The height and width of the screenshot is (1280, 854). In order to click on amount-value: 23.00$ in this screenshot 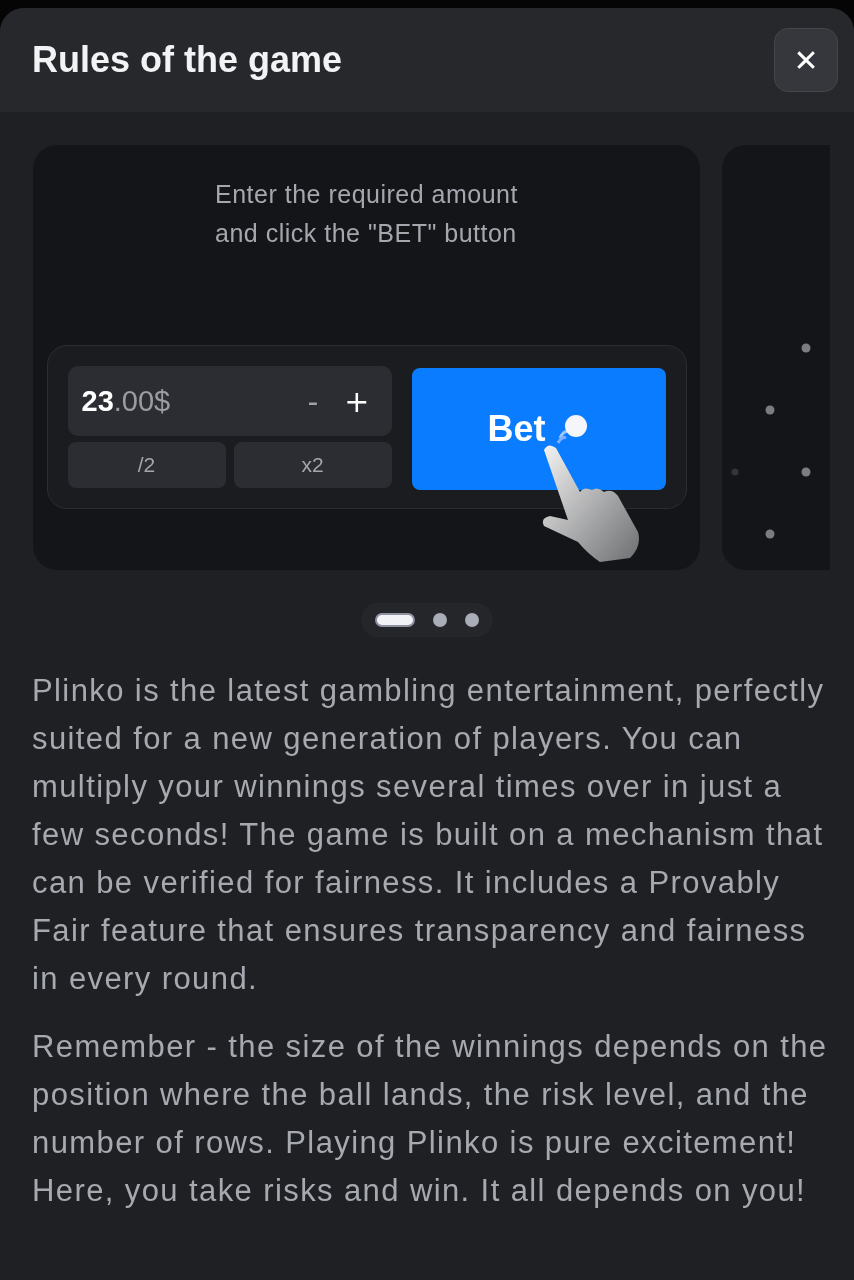, I will do `click(126, 401)`.